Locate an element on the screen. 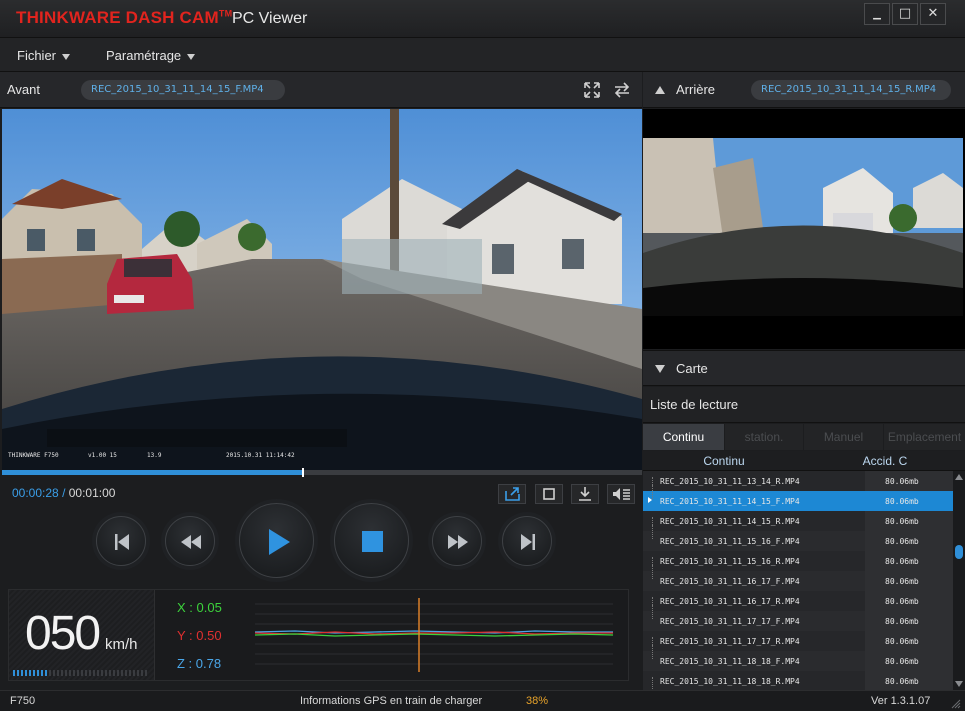 This screenshot has width=965, height=711. x-axis-label: X : 0.05 is located at coordinates (199, 607).